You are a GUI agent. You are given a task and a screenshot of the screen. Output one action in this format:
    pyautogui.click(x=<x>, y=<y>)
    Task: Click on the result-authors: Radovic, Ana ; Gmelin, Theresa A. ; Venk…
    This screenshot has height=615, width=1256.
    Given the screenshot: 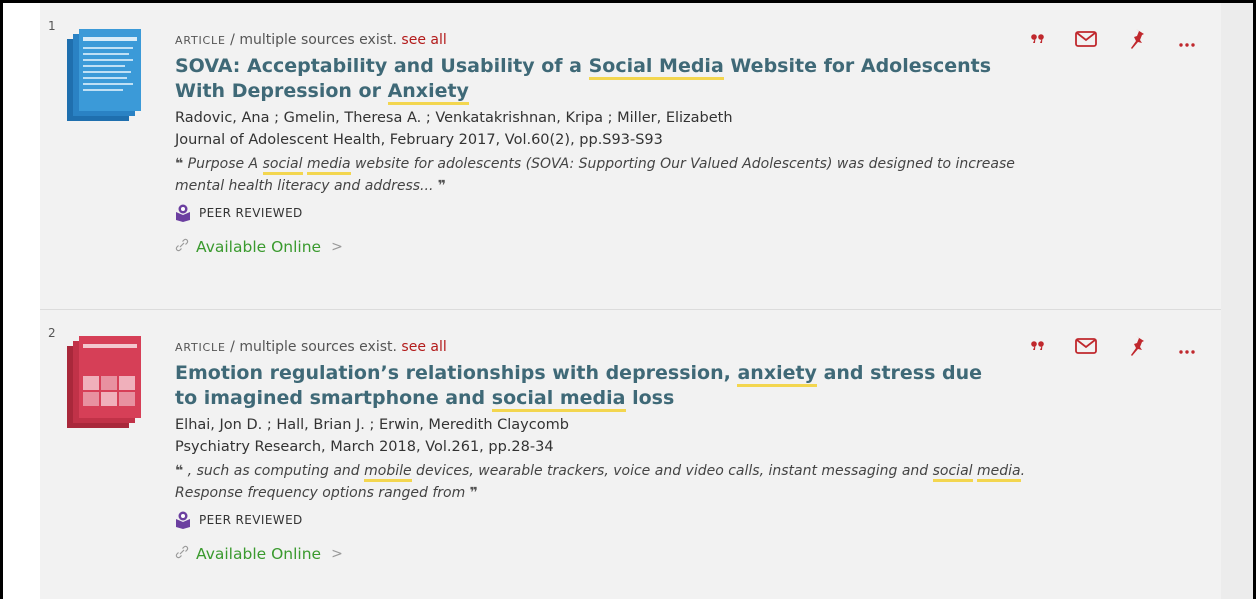 What is the action you would take?
    pyautogui.click(x=454, y=118)
    